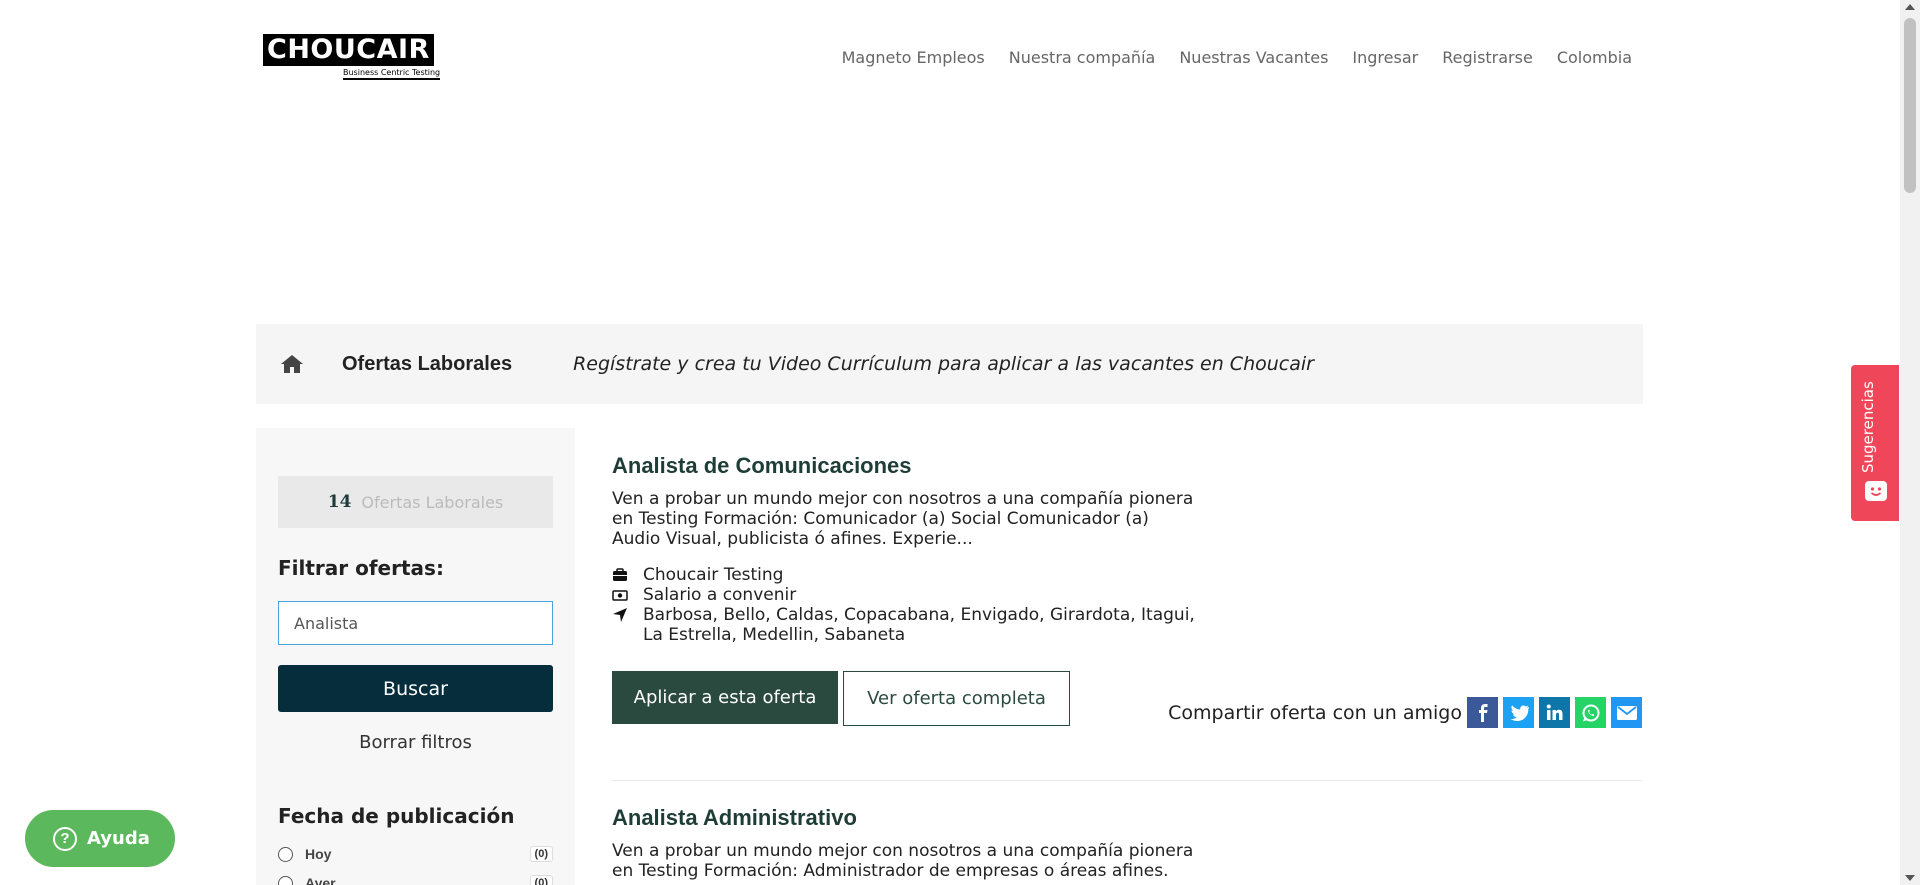 The width and height of the screenshot is (1920, 885). Describe the element at coordinates (432, 502) in the screenshot. I see `offers-count-label: Ofertas Laborales` at that location.